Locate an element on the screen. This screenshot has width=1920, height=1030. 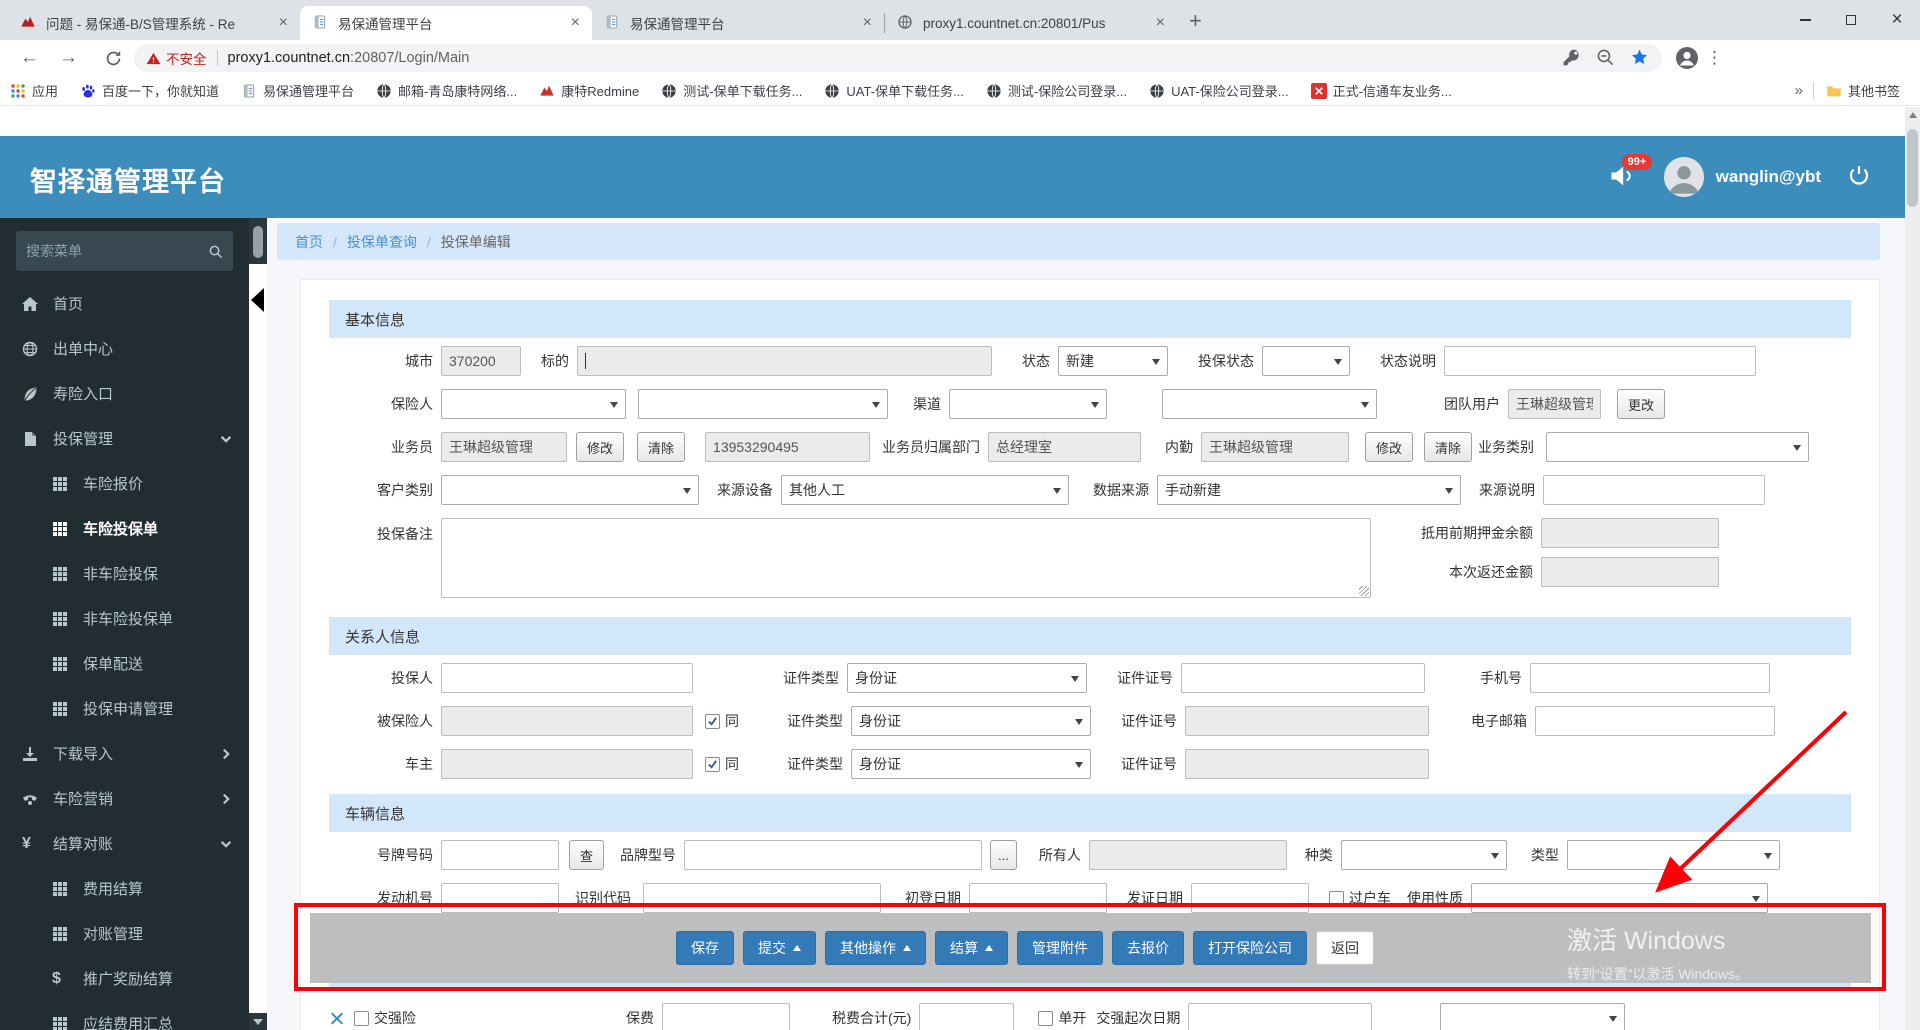
sidebar-item-fee-summary: 应结费用汇总 is located at coordinates (124, 1015).